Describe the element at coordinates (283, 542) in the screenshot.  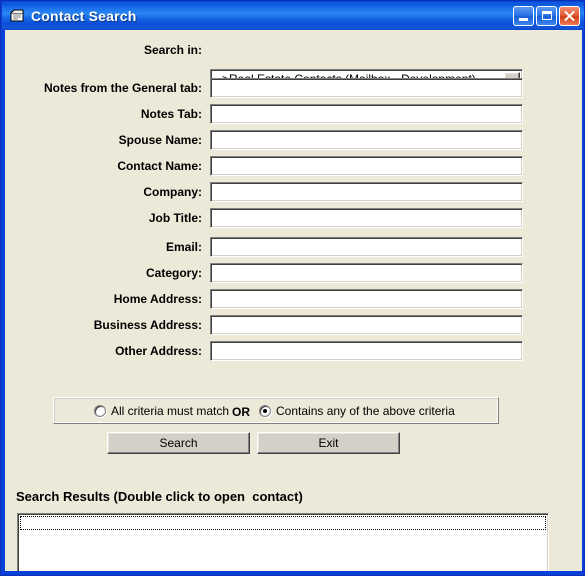
I see `search-results-listbox` at that location.